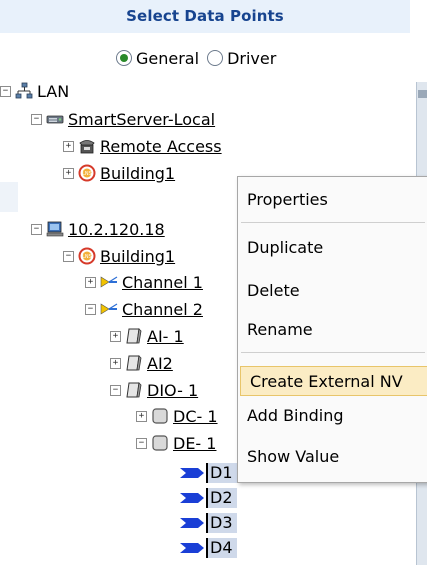 This screenshot has height=565, width=427. Describe the element at coordinates (200, 58) in the screenshot. I see `mode-radio-group: General Driver` at that location.